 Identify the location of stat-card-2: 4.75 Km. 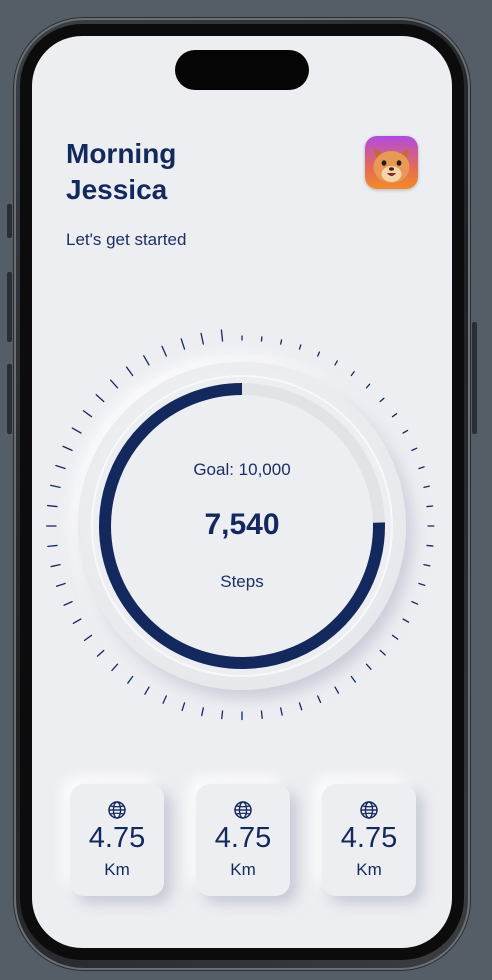
(243, 840).